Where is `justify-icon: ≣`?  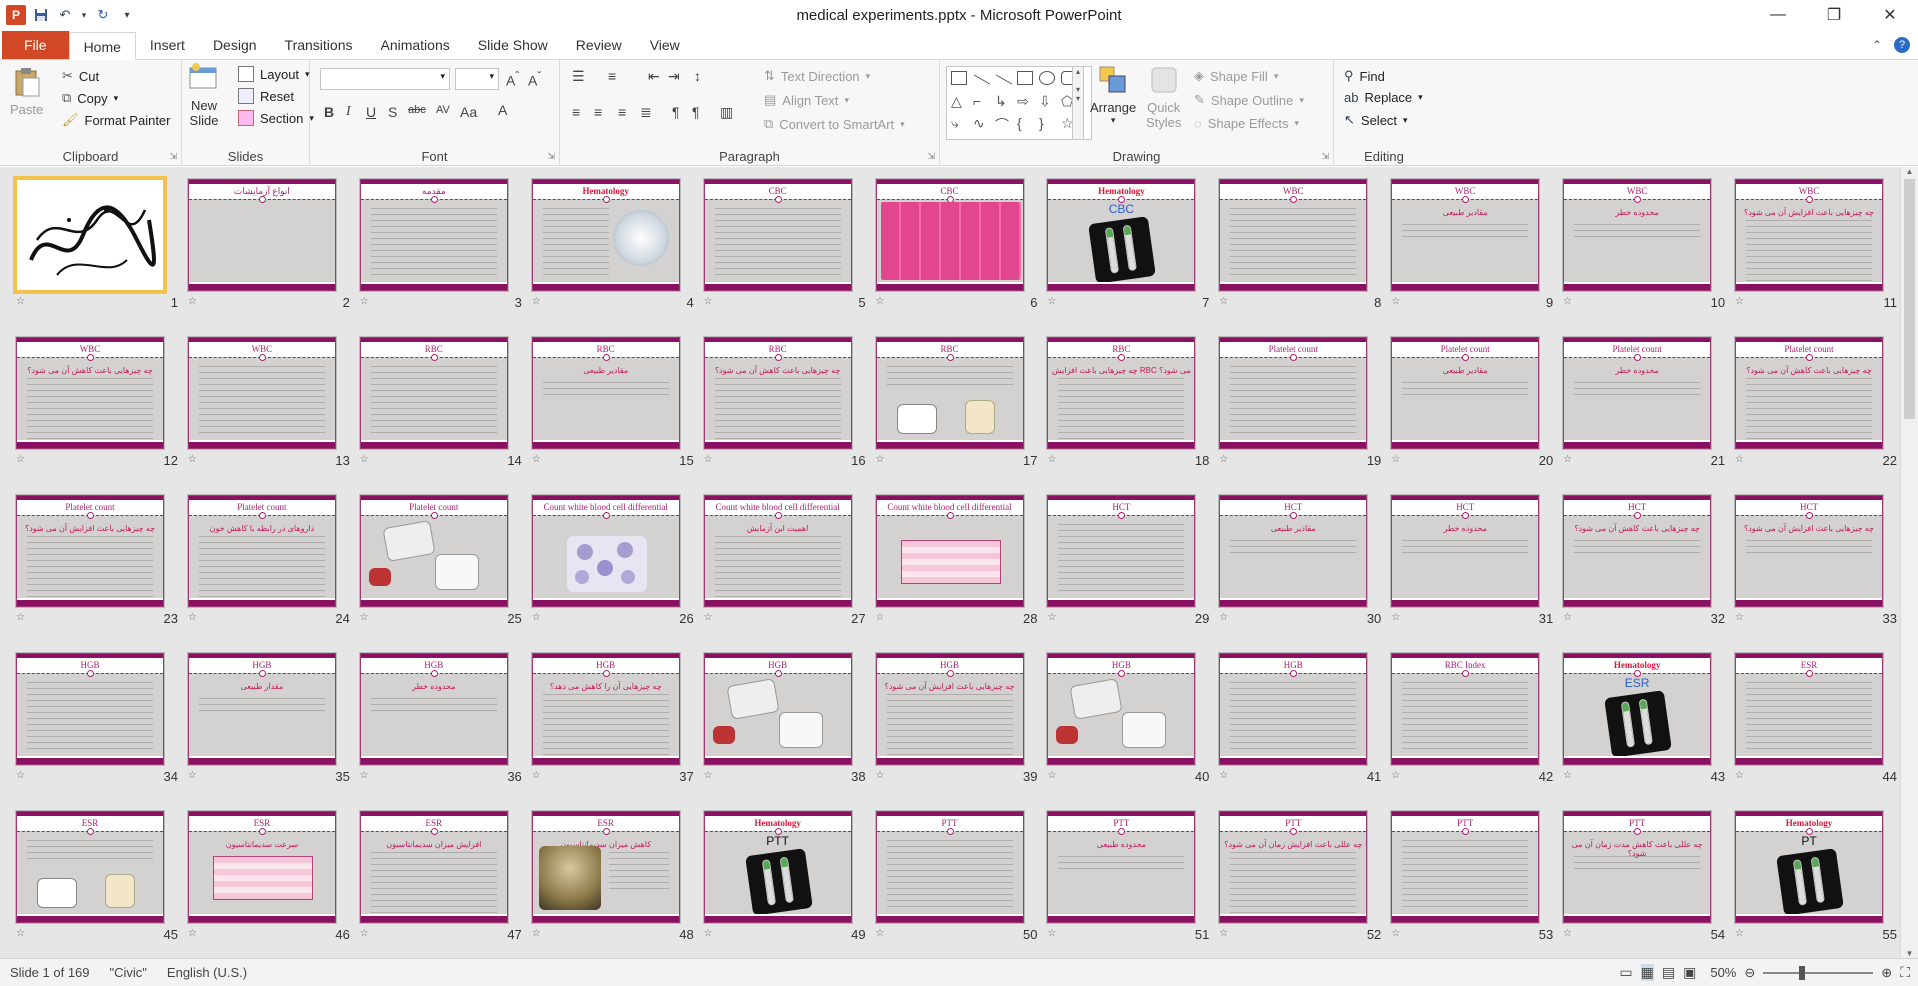 justify-icon: ≣ is located at coordinates (646, 112).